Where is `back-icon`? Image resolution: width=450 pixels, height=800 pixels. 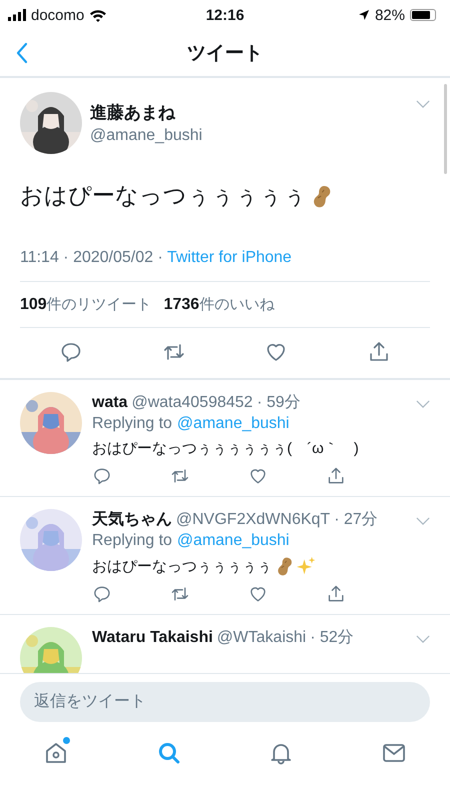 back-icon is located at coordinates (22, 53).